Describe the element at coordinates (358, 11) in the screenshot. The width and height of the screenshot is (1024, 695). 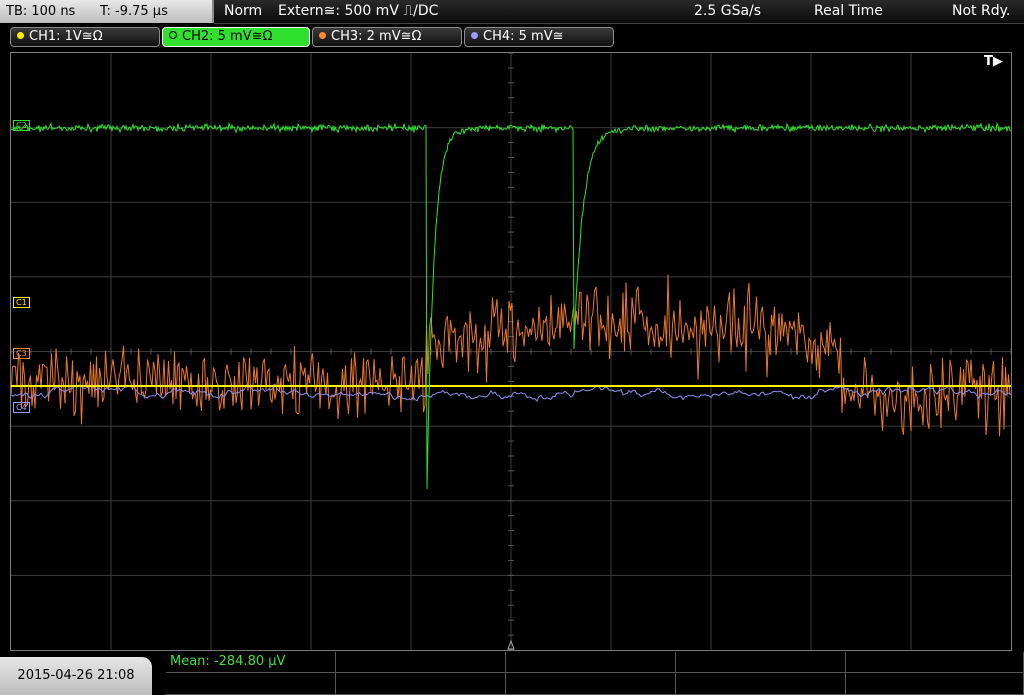
I see `trigger-source-label: Extern≅: 500 mV ⎍/DC` at that location.